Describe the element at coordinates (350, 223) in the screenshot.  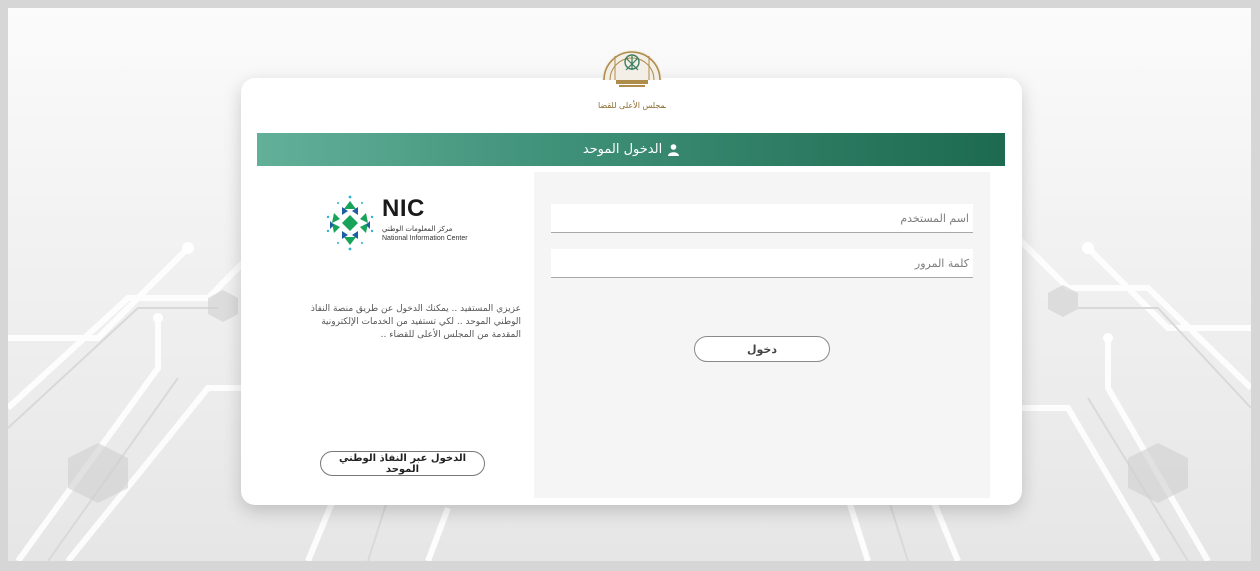
I see `nic-logo-icon` at that location.